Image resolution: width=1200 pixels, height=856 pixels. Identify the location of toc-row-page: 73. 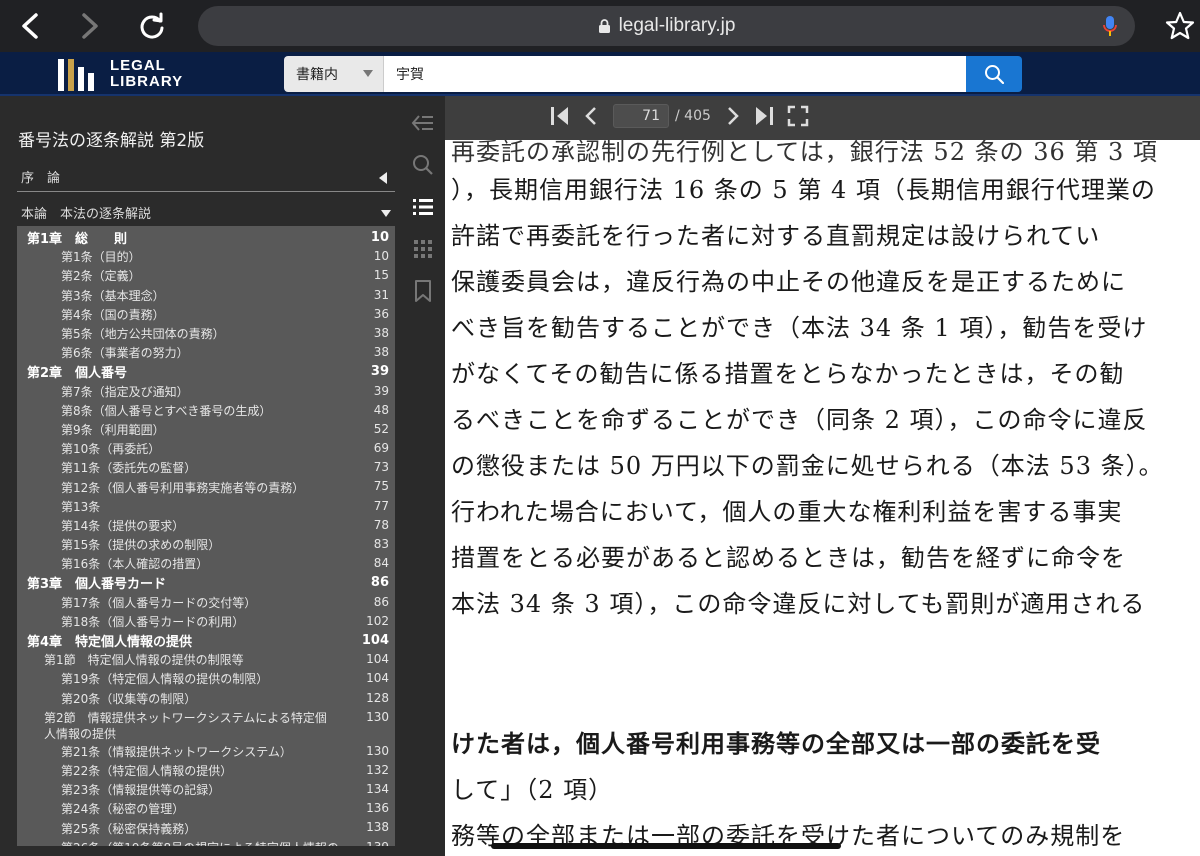
(381, 467).